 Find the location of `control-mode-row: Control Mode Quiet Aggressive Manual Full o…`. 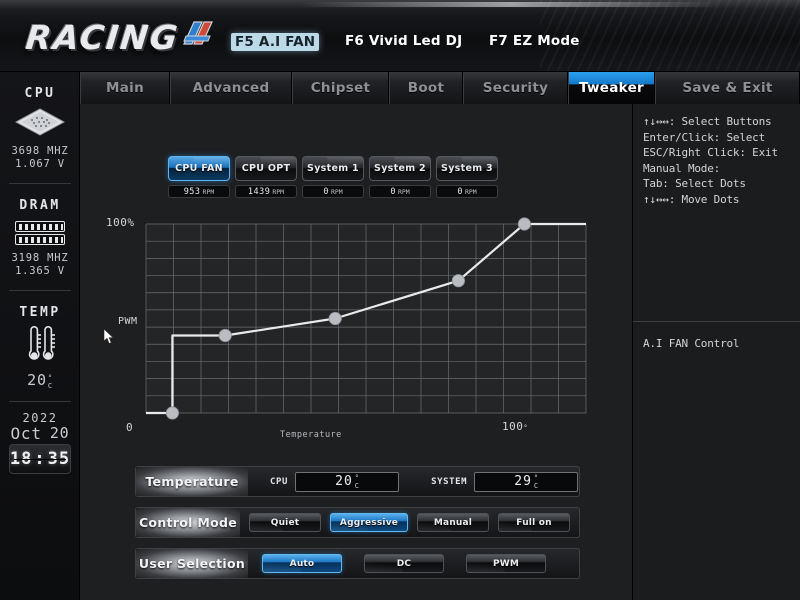

control-mode-row: Control Mode Quiet Aggressive Manual Full o… is located at coordinates (357, 522).